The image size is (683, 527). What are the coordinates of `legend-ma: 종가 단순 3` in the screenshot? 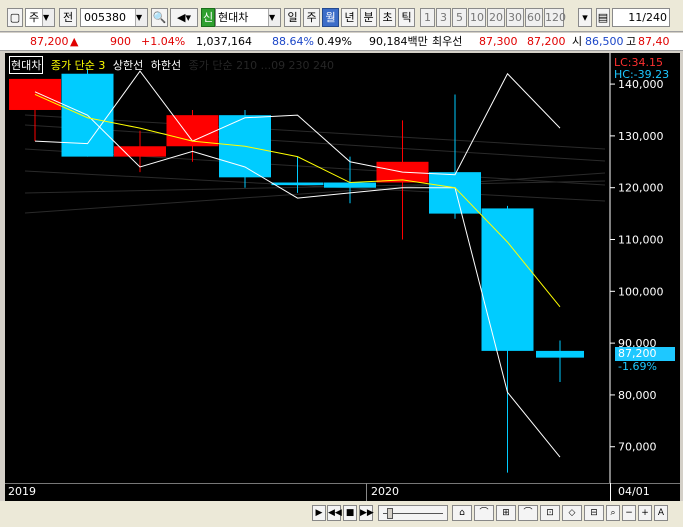 It's located at (78, 65).